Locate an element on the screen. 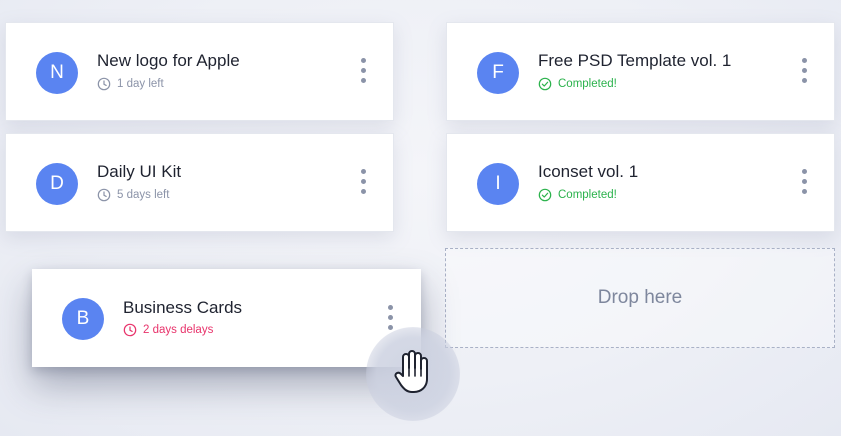 The height and width of the screenshot is (436, 841). task-card-iconset: I Iconset vol. 1 Completed! is located at coordinates (640, 182).